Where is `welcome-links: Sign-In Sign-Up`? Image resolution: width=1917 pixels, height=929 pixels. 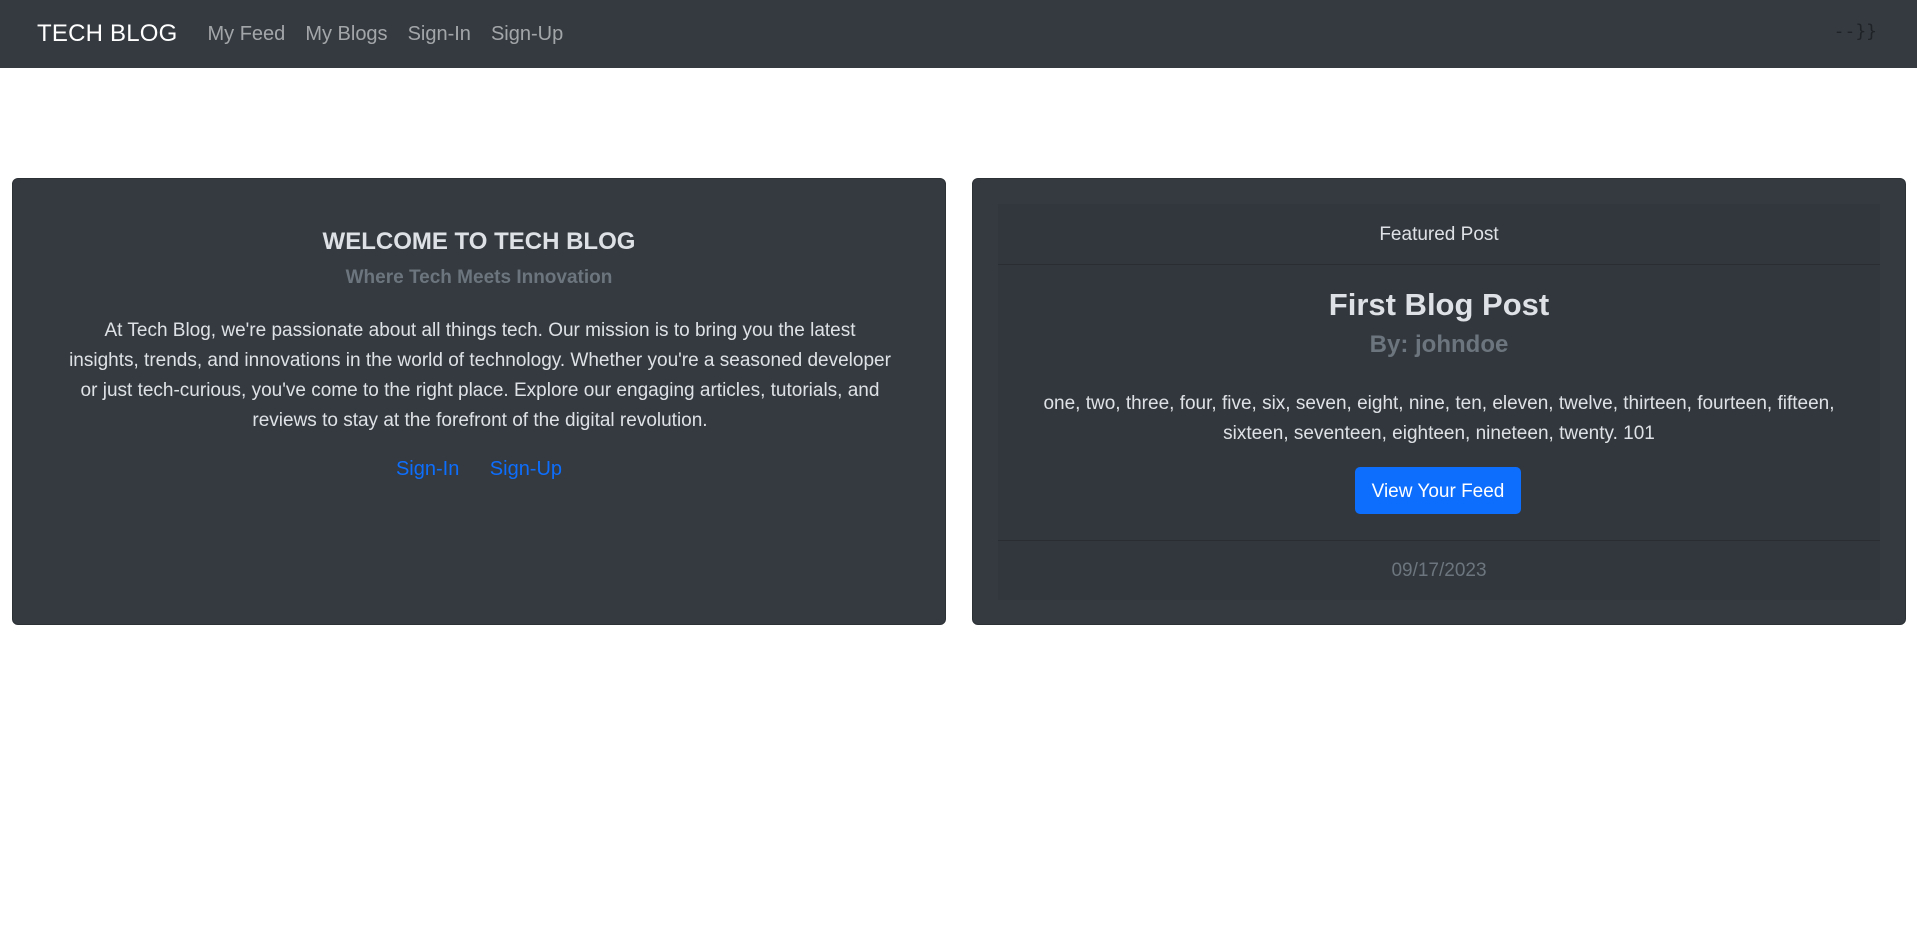 welcome-links: Sign-In Sign-Up is located at coordinates (479, 469).